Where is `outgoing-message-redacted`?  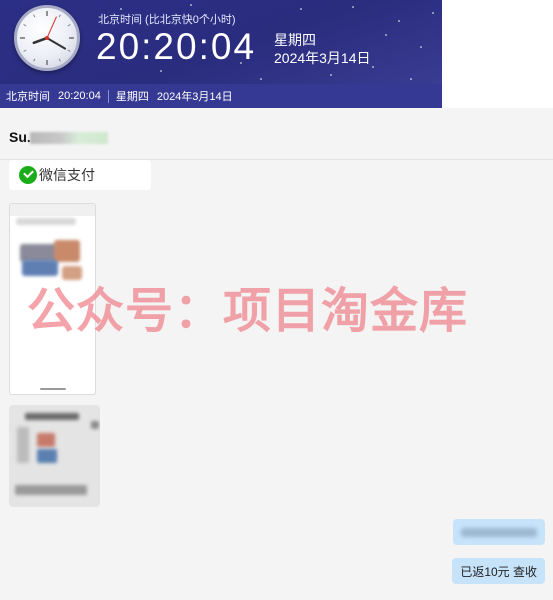 outgoing-message-redacted is located at coordinates (499, 532).